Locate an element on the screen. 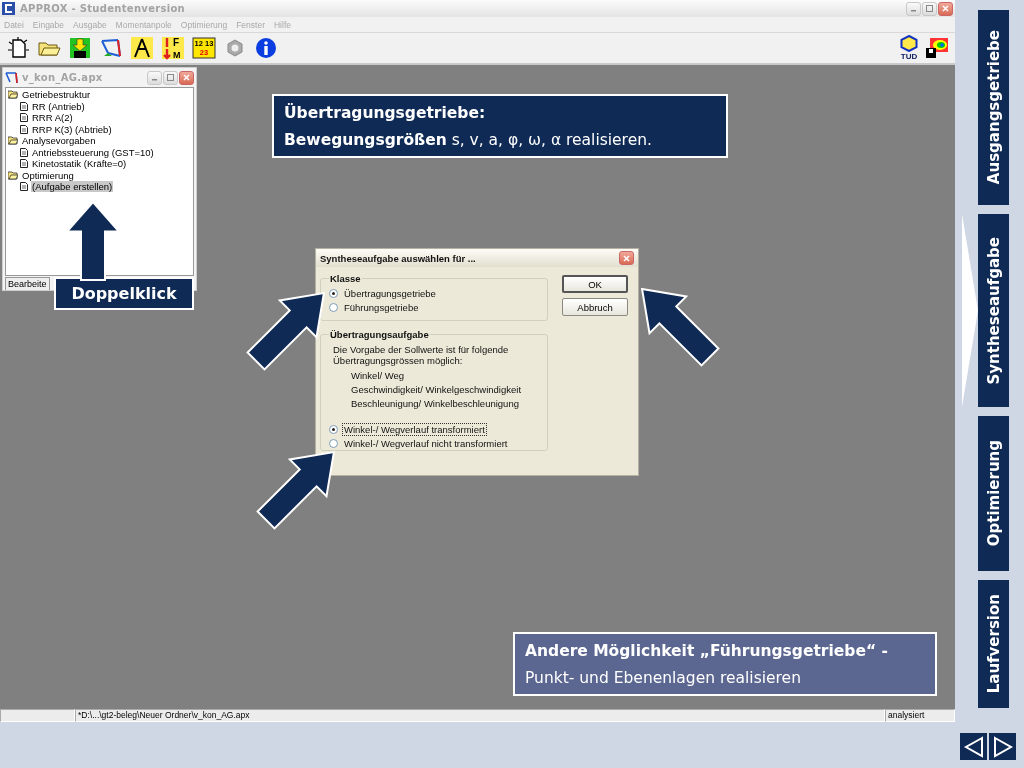 This screenshot has width=1024, height=768. tab: Bearbeite is located at coordinates (27, 283).